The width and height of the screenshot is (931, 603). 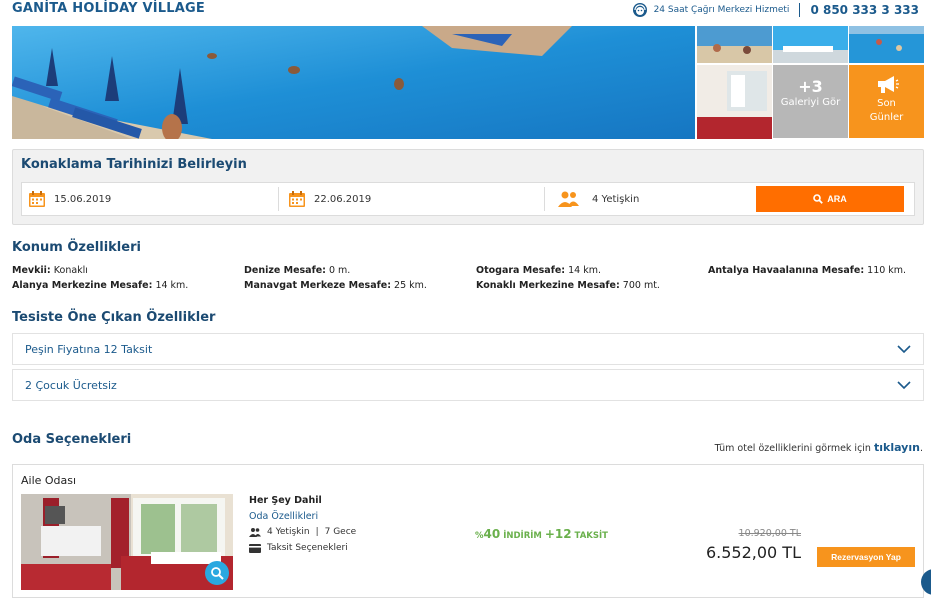 I want to click on installment-options: Taksit Seçenekleri, so click(x=298, y=548).